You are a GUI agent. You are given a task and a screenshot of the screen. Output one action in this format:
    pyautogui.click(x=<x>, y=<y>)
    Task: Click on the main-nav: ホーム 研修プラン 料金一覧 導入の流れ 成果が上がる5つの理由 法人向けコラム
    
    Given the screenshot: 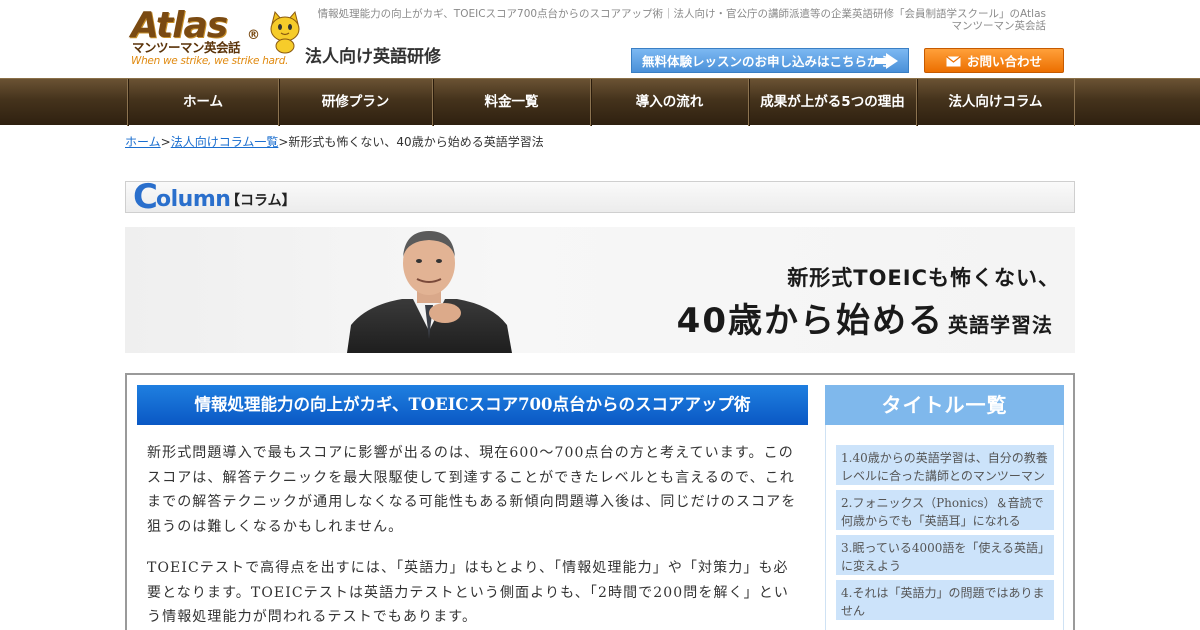 What is the action you would take?
    pyautogui.click(x=600, y=102)
    